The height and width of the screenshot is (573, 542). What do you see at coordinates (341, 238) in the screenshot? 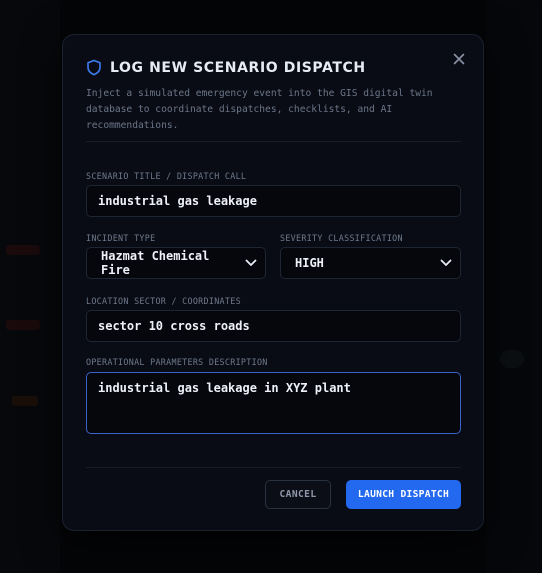
I see `severity-label: SEVERITY CLASSIFICATION` at bounding box center [341, 238].